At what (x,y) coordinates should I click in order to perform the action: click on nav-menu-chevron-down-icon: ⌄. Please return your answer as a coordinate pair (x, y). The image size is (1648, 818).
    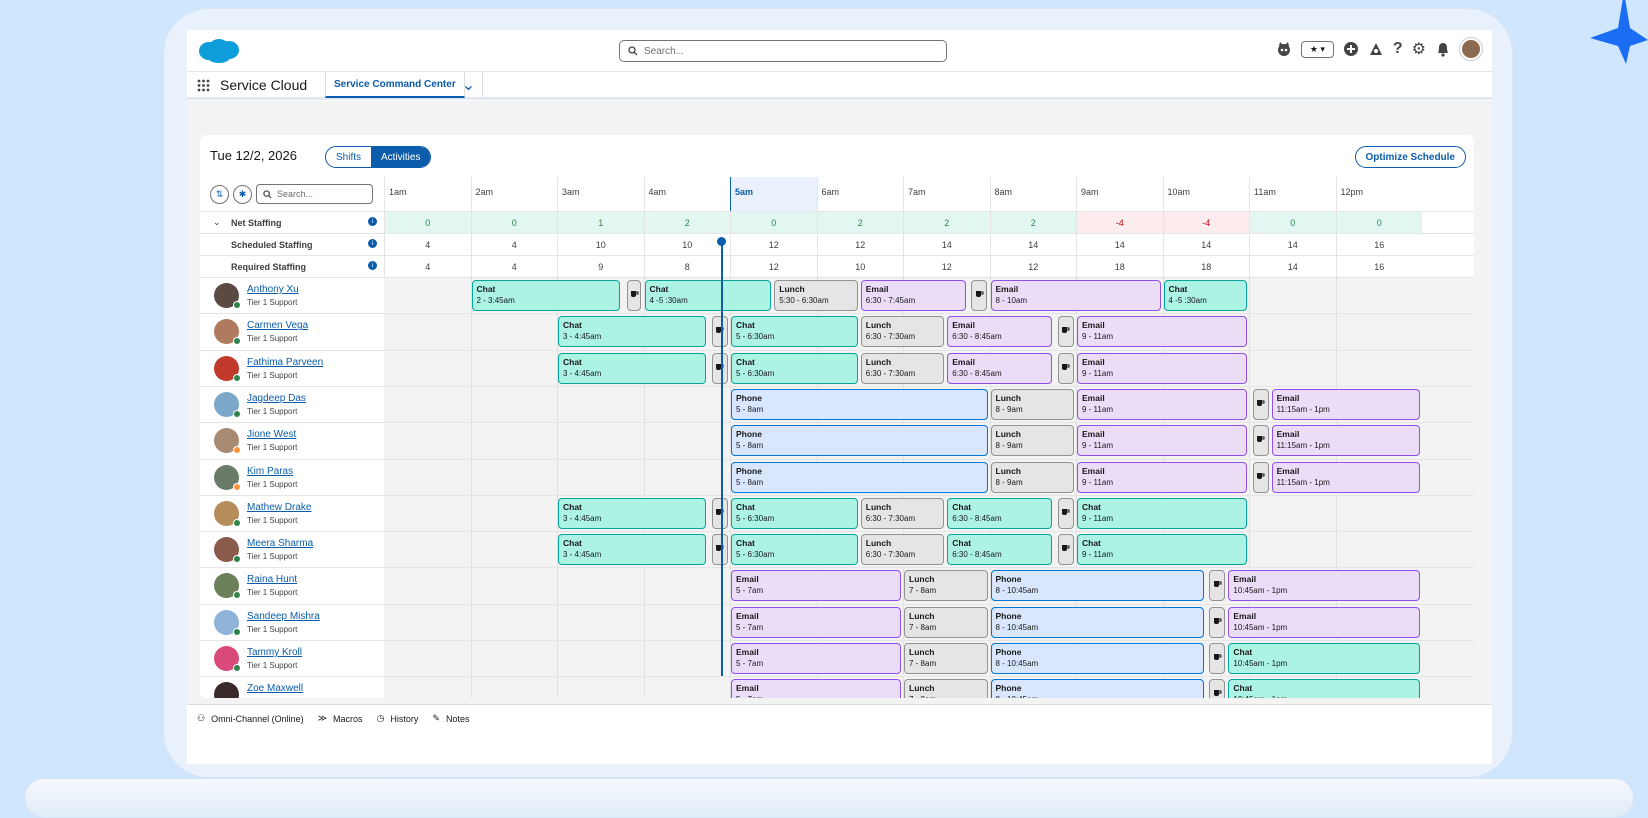
    Looking at the image, I should click on (469, 85).